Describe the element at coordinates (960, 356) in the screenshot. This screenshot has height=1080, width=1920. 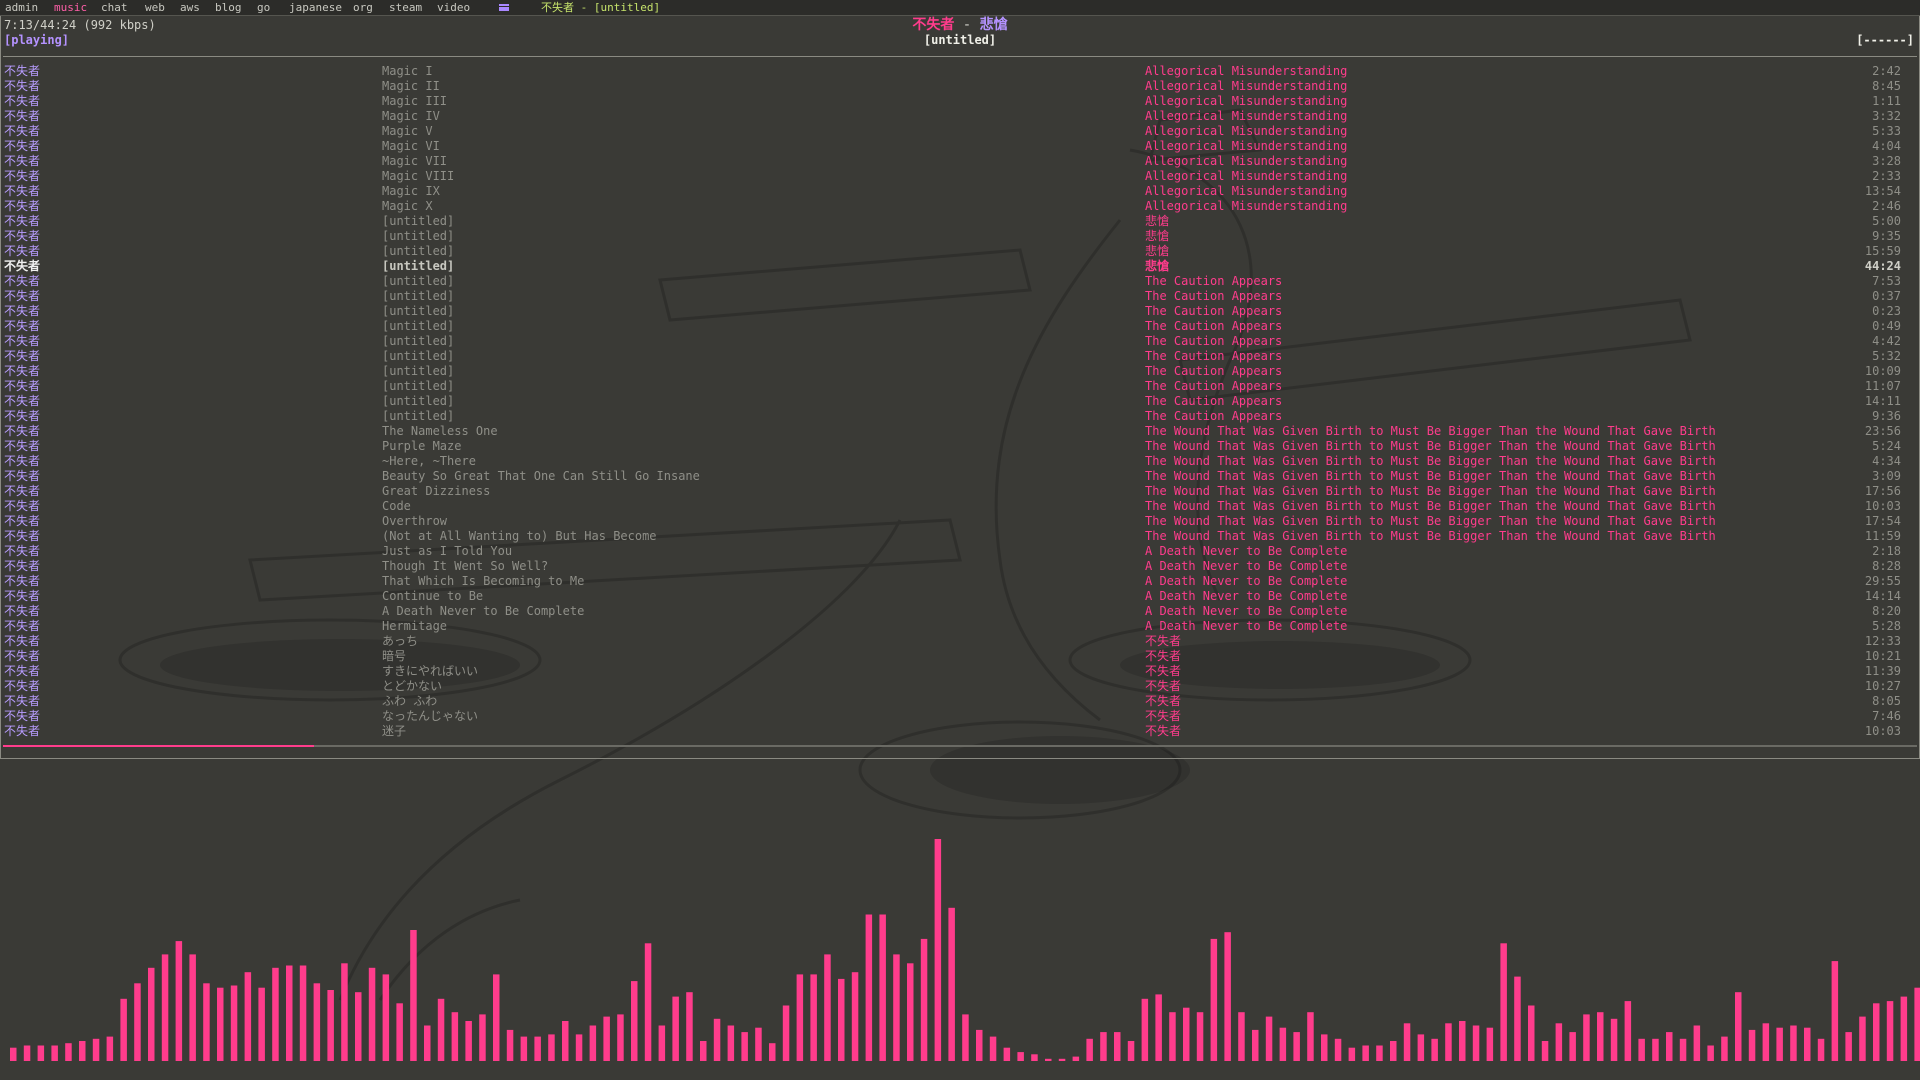
I see `playlist-row: 不失者 [untitled] The Caution Appears 5:32` at that location.